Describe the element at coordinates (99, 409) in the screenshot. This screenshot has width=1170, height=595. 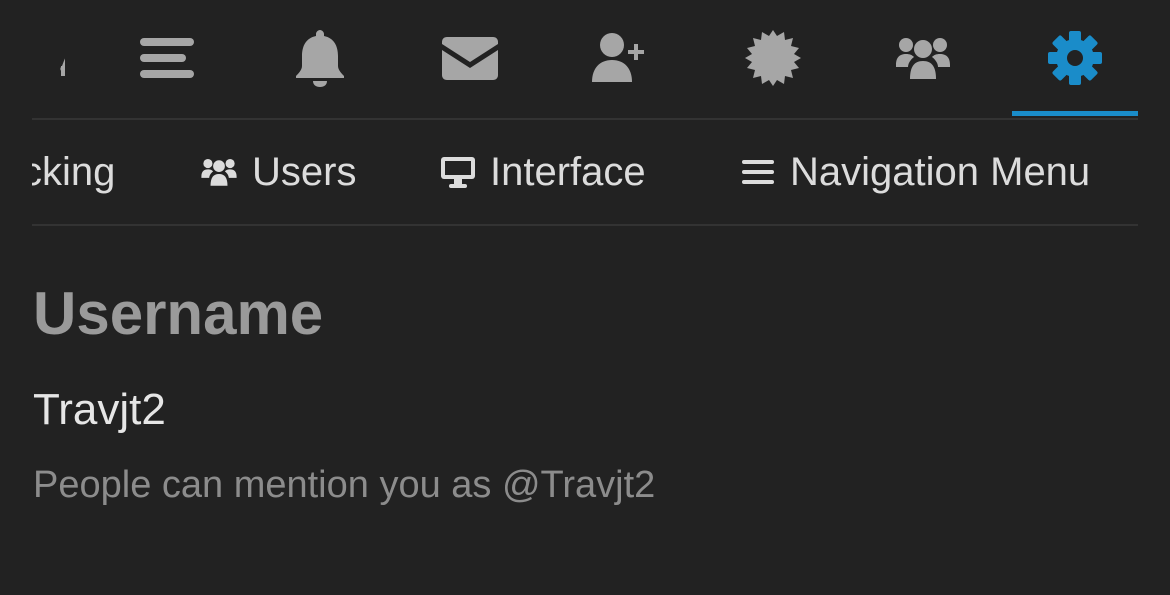
I see `username-value: Travjt2` at that location.